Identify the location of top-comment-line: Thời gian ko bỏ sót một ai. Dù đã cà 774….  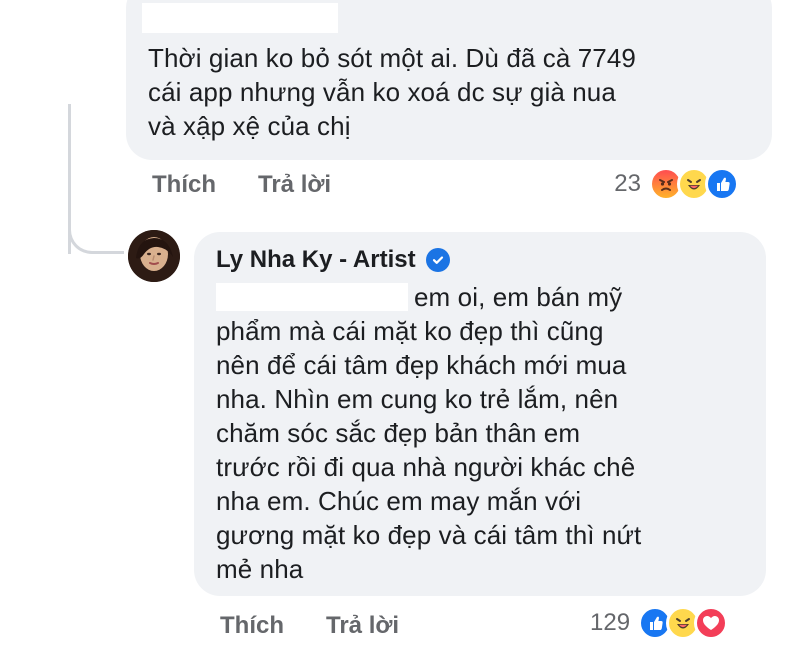
(392, 58).